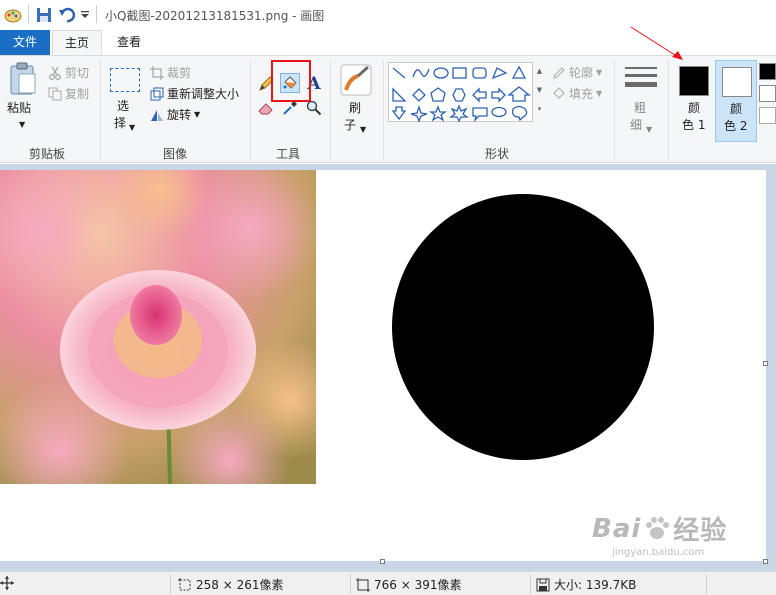  Describe the element at coordinates (737, 82) in the screenshot. I see `color2-swatch` at that location.